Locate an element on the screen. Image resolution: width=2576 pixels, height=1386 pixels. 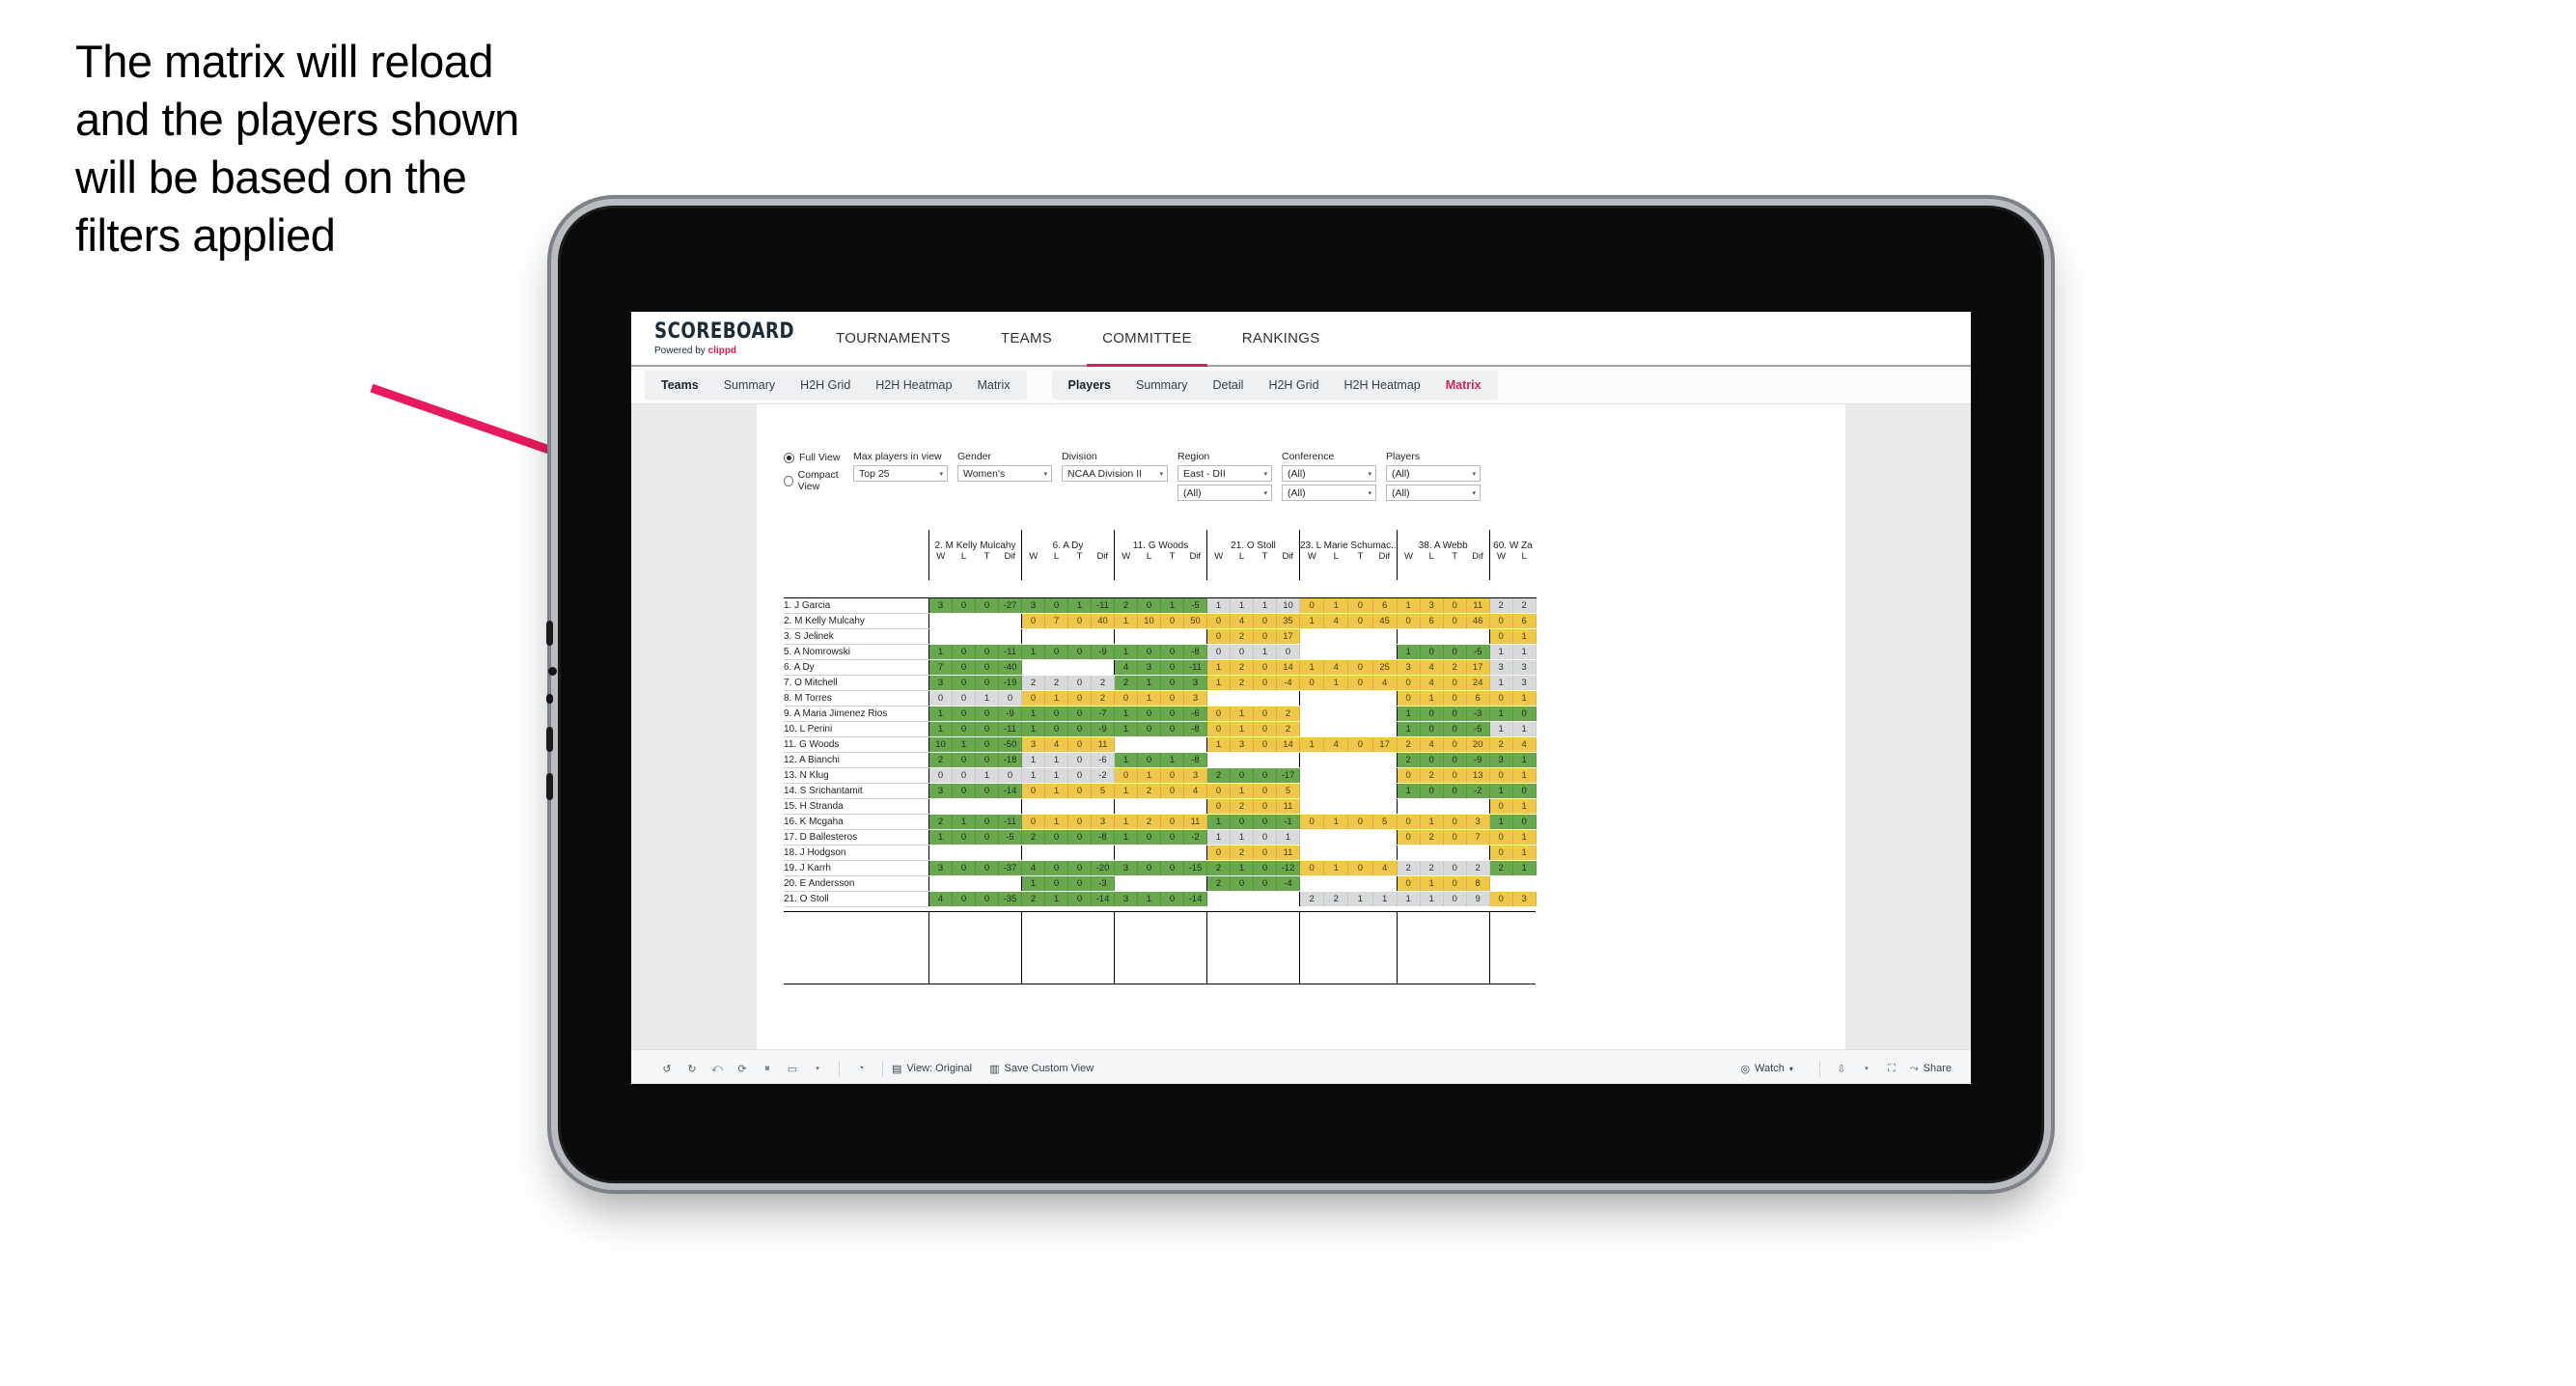
matrix-row-label: 19. J Karrh is located at coordinates (856, 868).